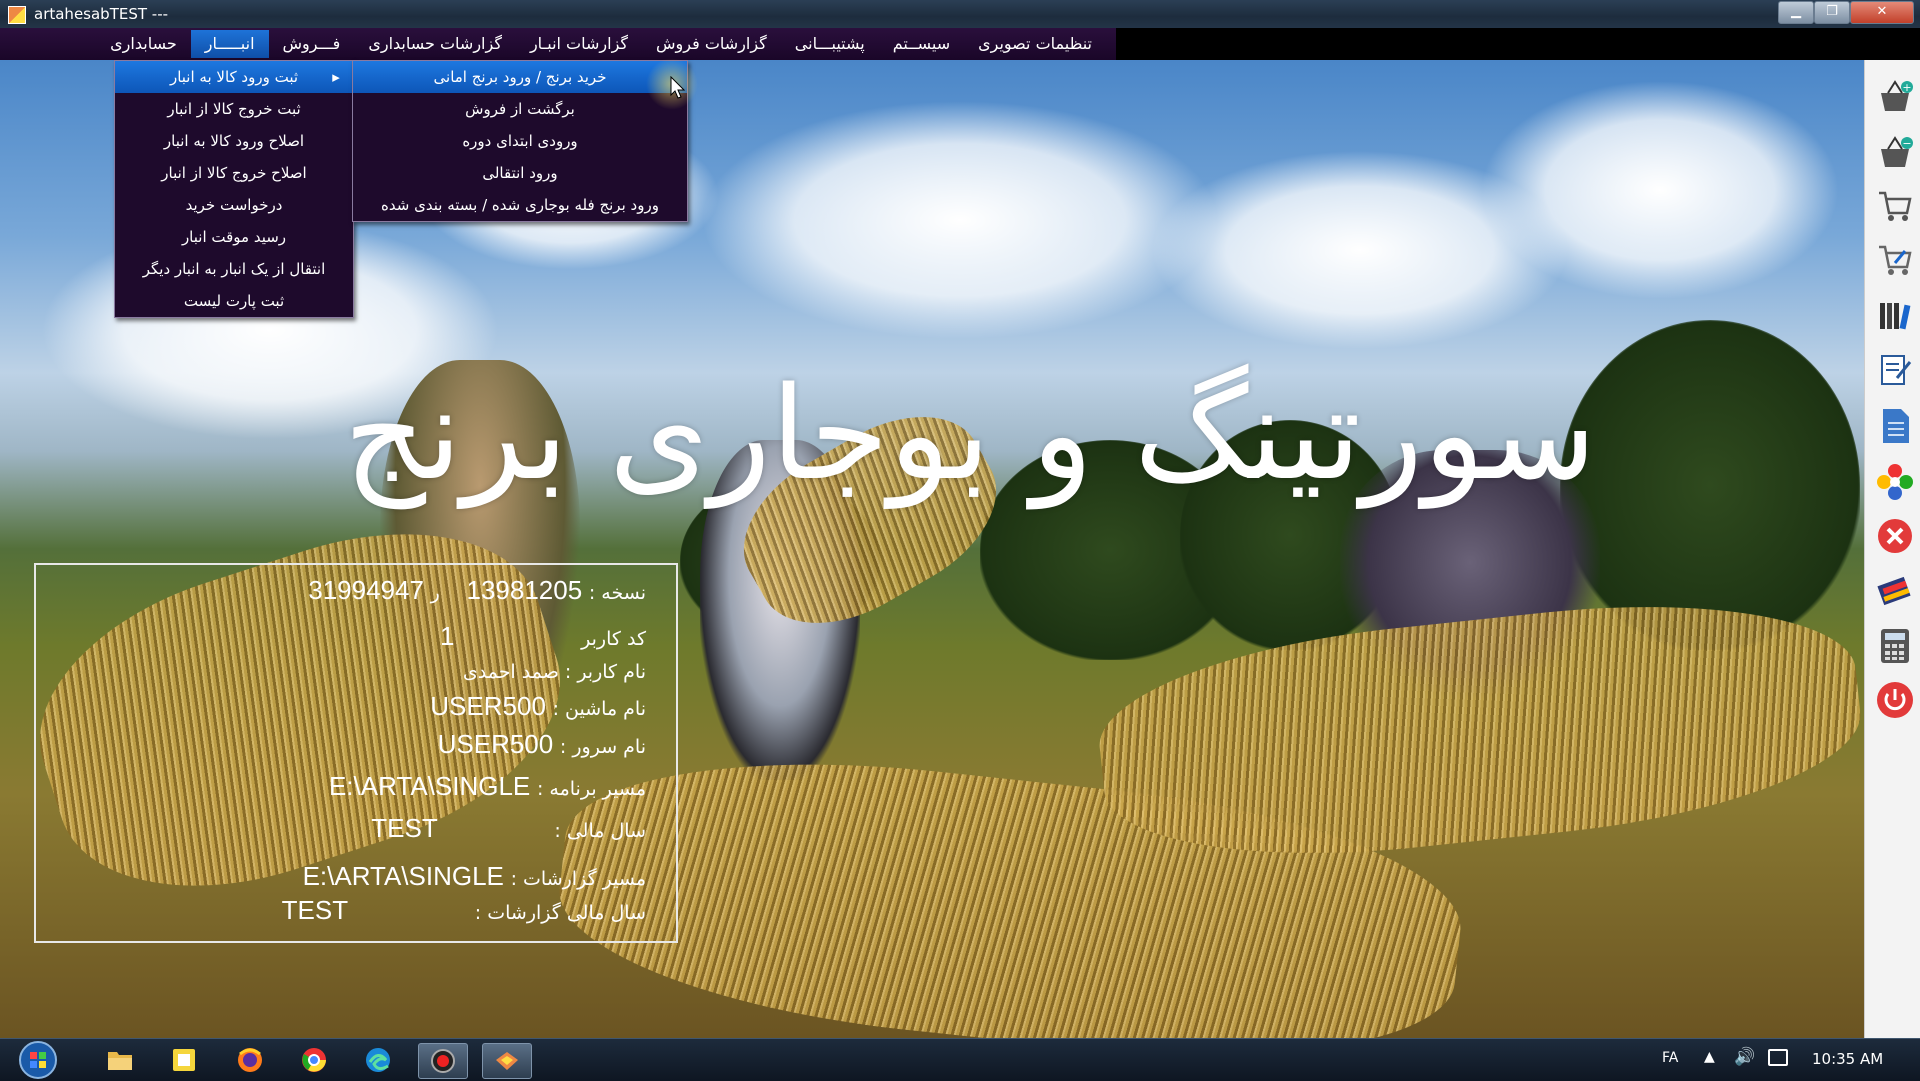  I want to click on report-fiscal-value: TEST, so click(315, 910).